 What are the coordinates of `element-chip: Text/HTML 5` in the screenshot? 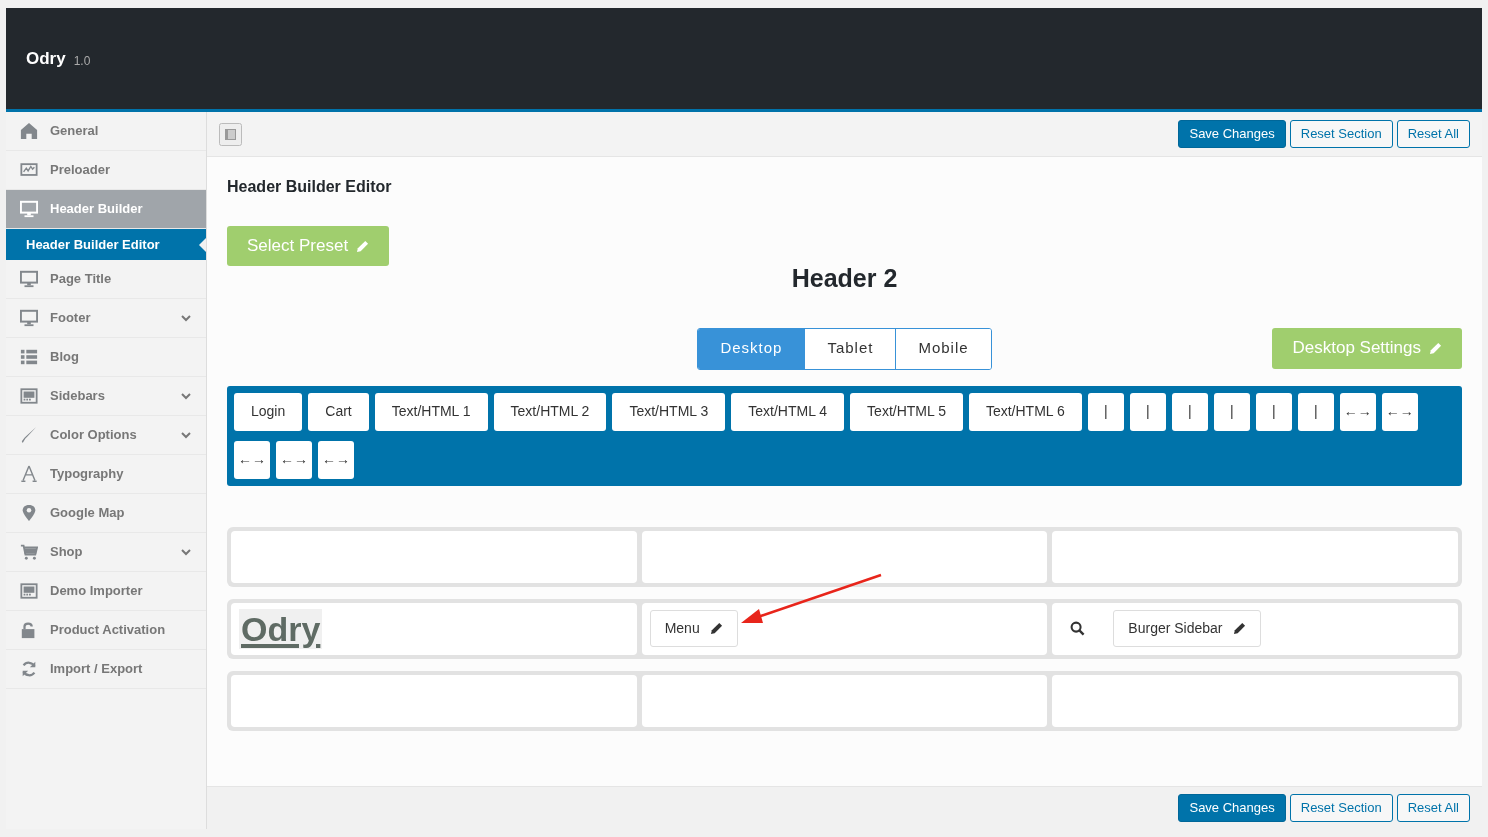 It's located at (906, 411).